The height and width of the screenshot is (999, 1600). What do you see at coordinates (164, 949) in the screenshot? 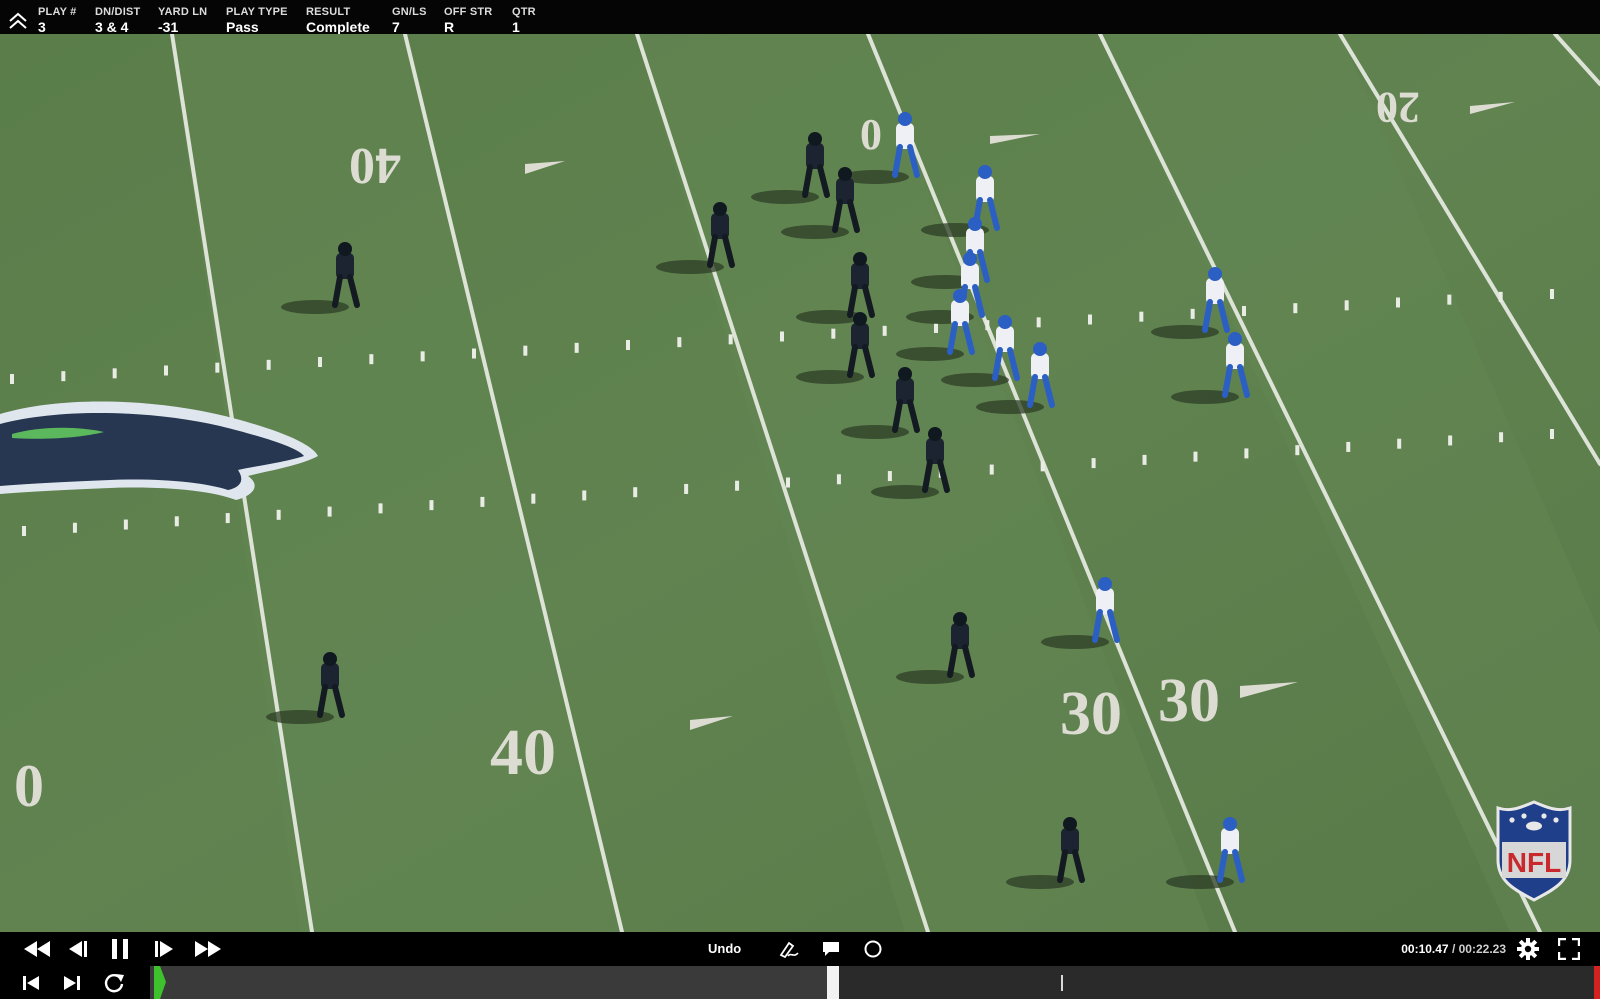
I see `step-forward-button` at bounding box center [164, 949].